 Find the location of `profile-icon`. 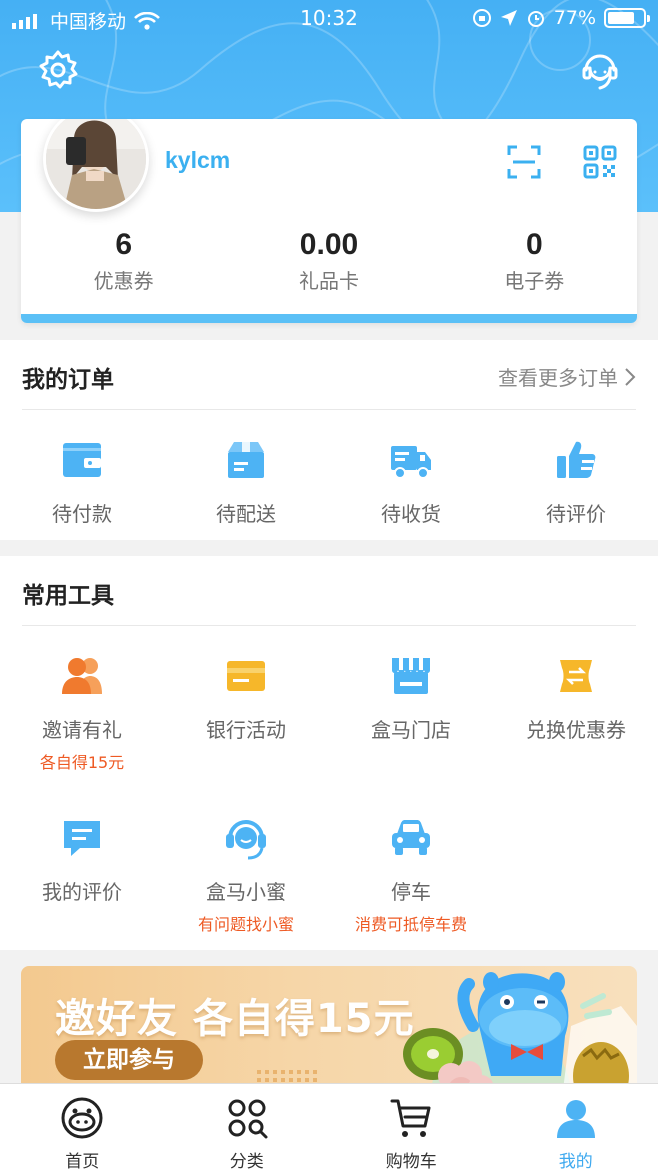

profile-icon is located at coordinates (575, 1119).